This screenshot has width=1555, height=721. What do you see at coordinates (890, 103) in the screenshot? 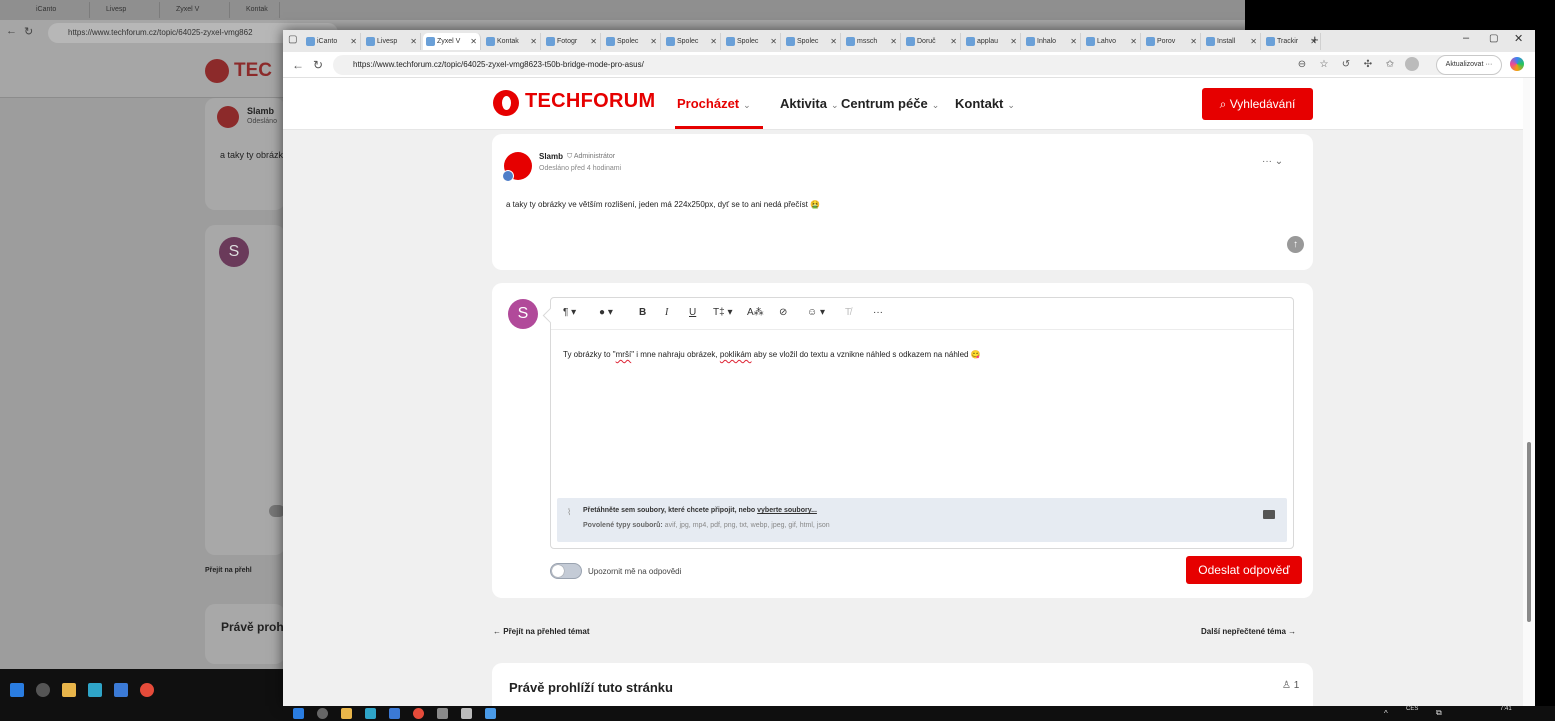
I see `menu-item-centrum-pece: Centrum péče ⌄` at bounding box center [890, 103].